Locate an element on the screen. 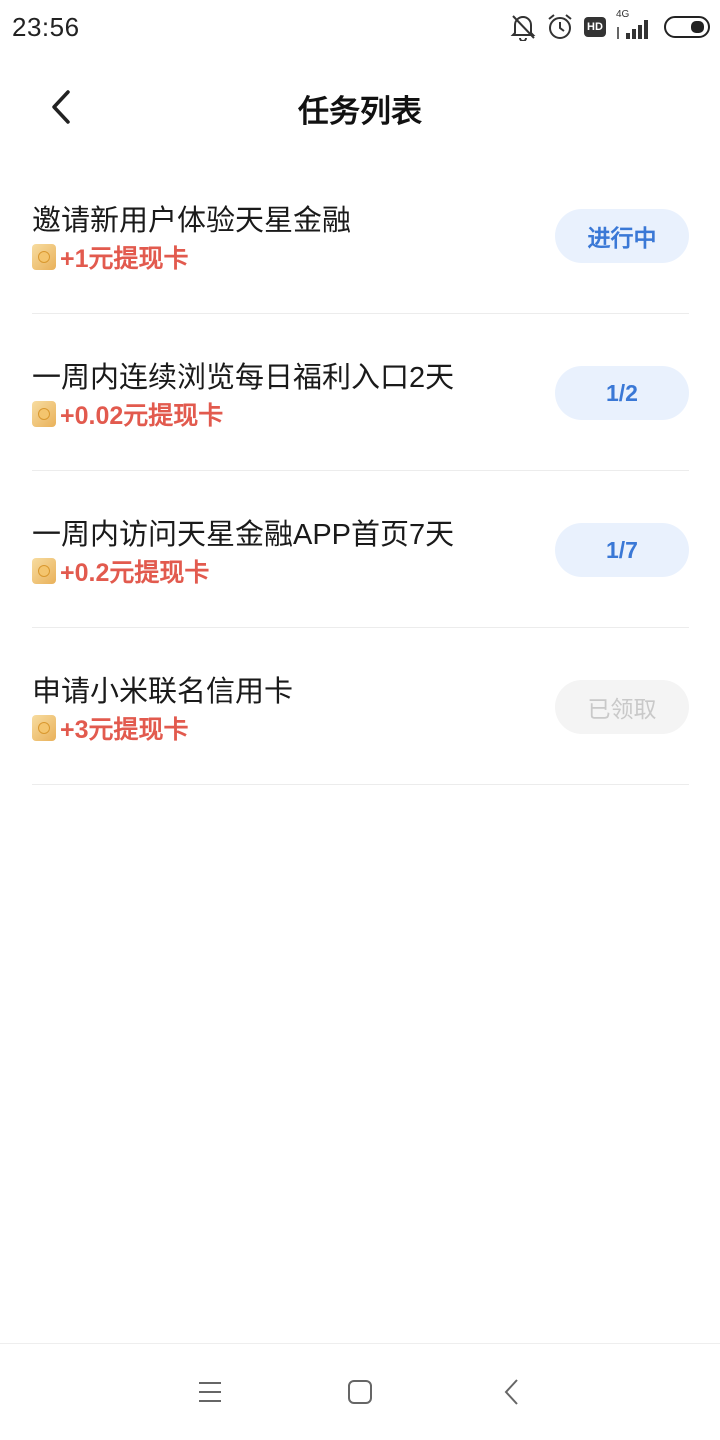 This screenshot has width=720, height=1440. task-item-browse: 一周内连续浏览每日福利入口2天 +0.02元提现卡 1/2 is located at coordinates (360, 392).